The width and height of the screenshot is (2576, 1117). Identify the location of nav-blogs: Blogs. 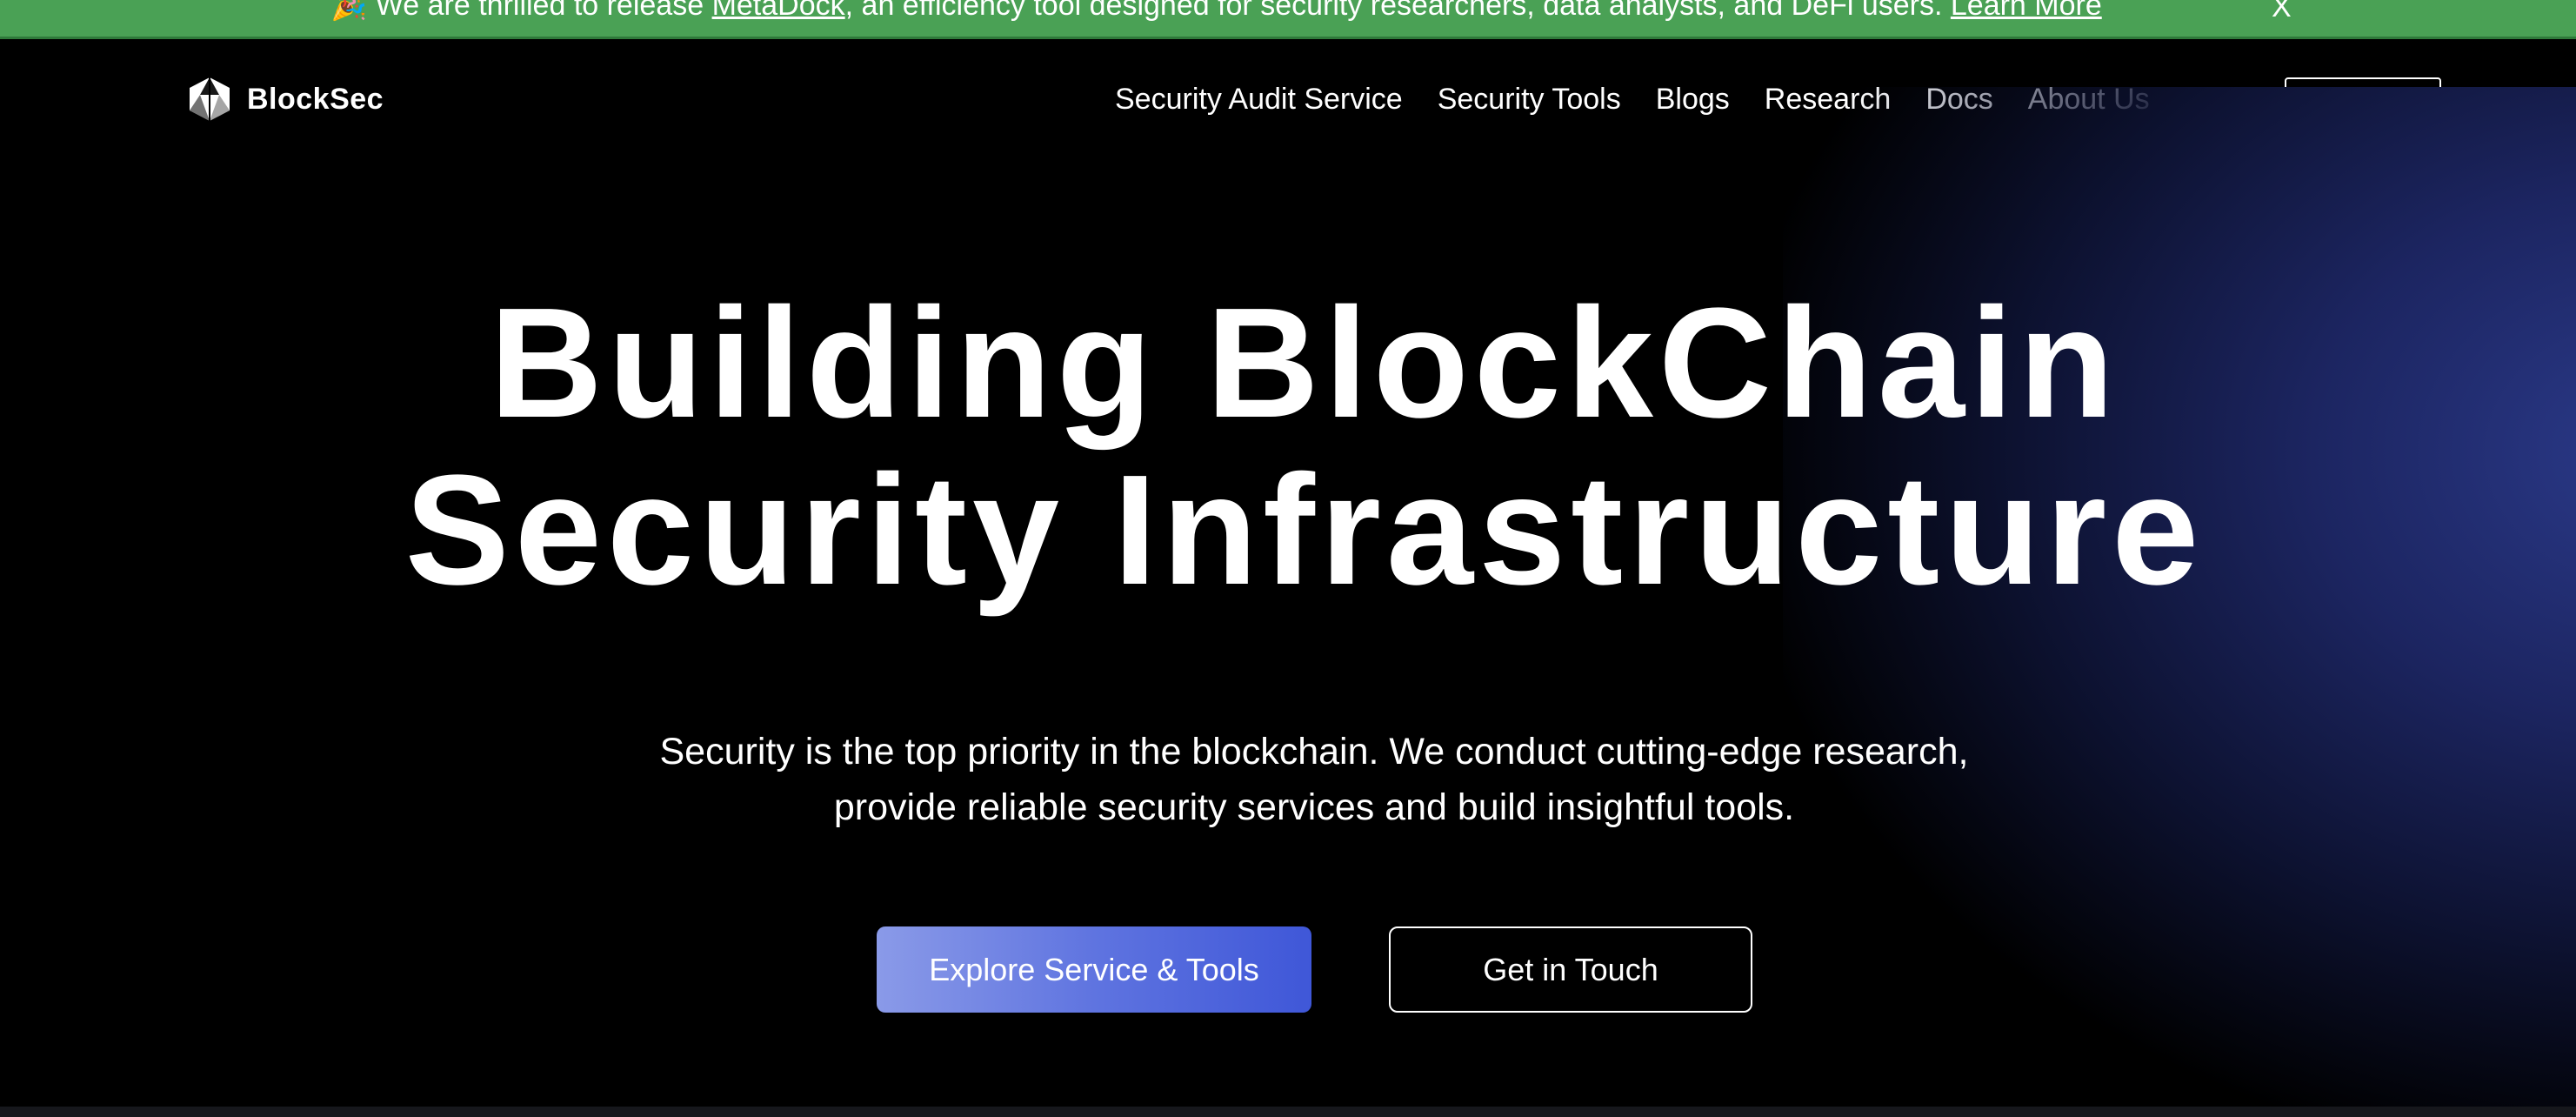
(1693, 100).